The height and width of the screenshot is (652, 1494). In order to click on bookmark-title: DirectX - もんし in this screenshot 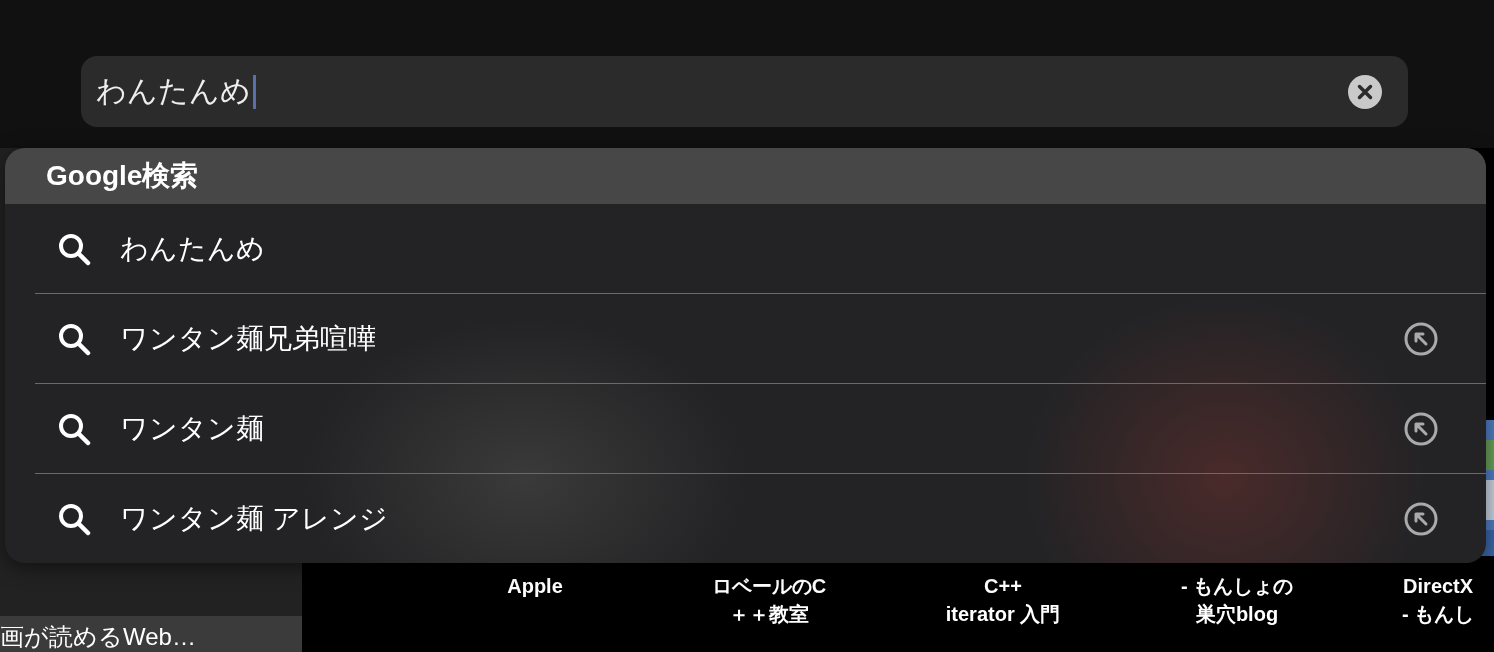, I will do `click(1438, 600)`.